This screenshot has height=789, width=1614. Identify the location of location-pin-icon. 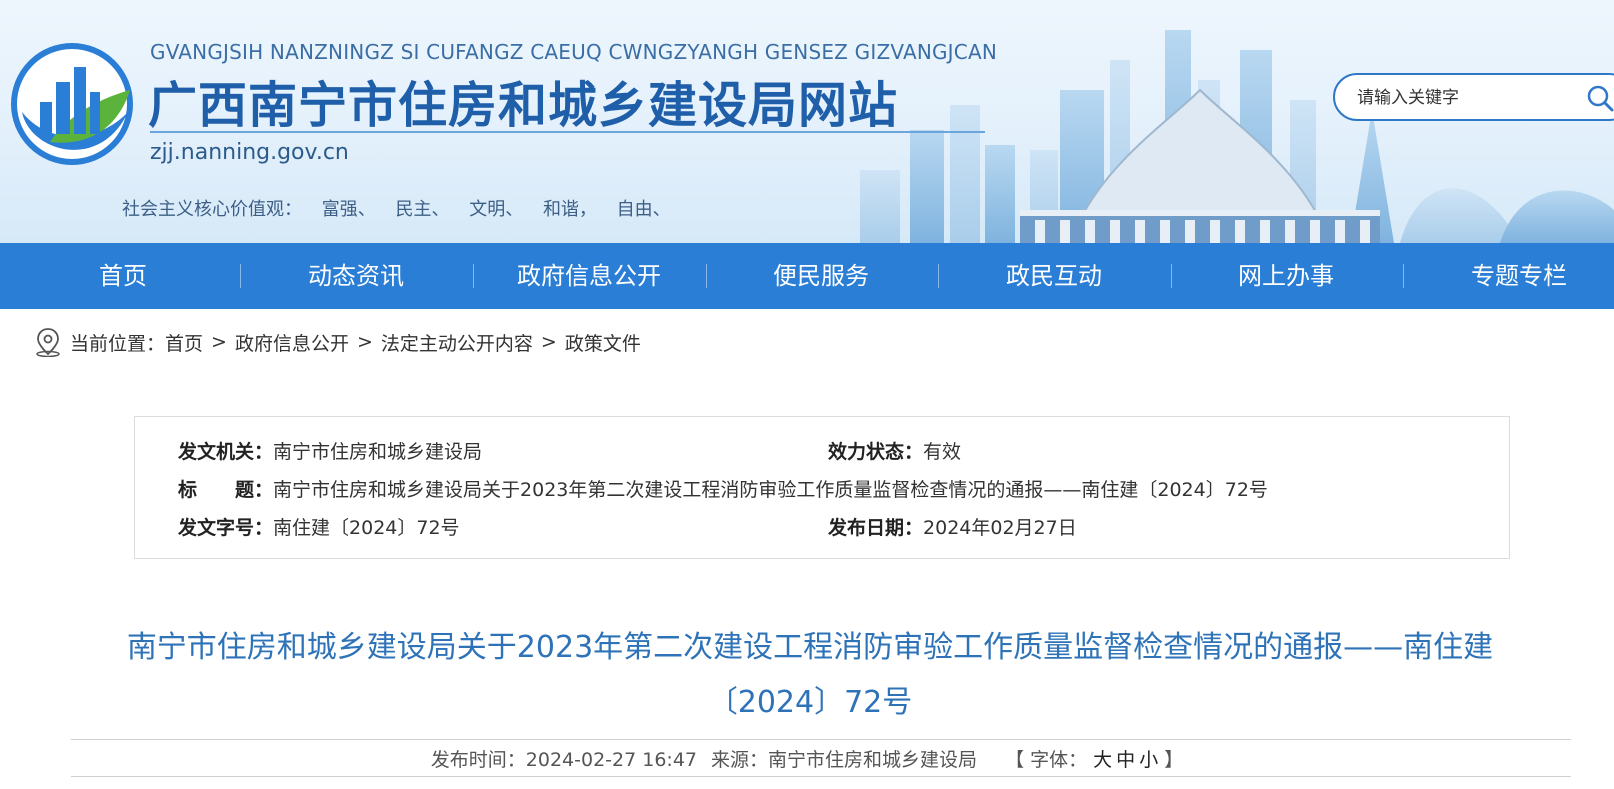
(48, 342).